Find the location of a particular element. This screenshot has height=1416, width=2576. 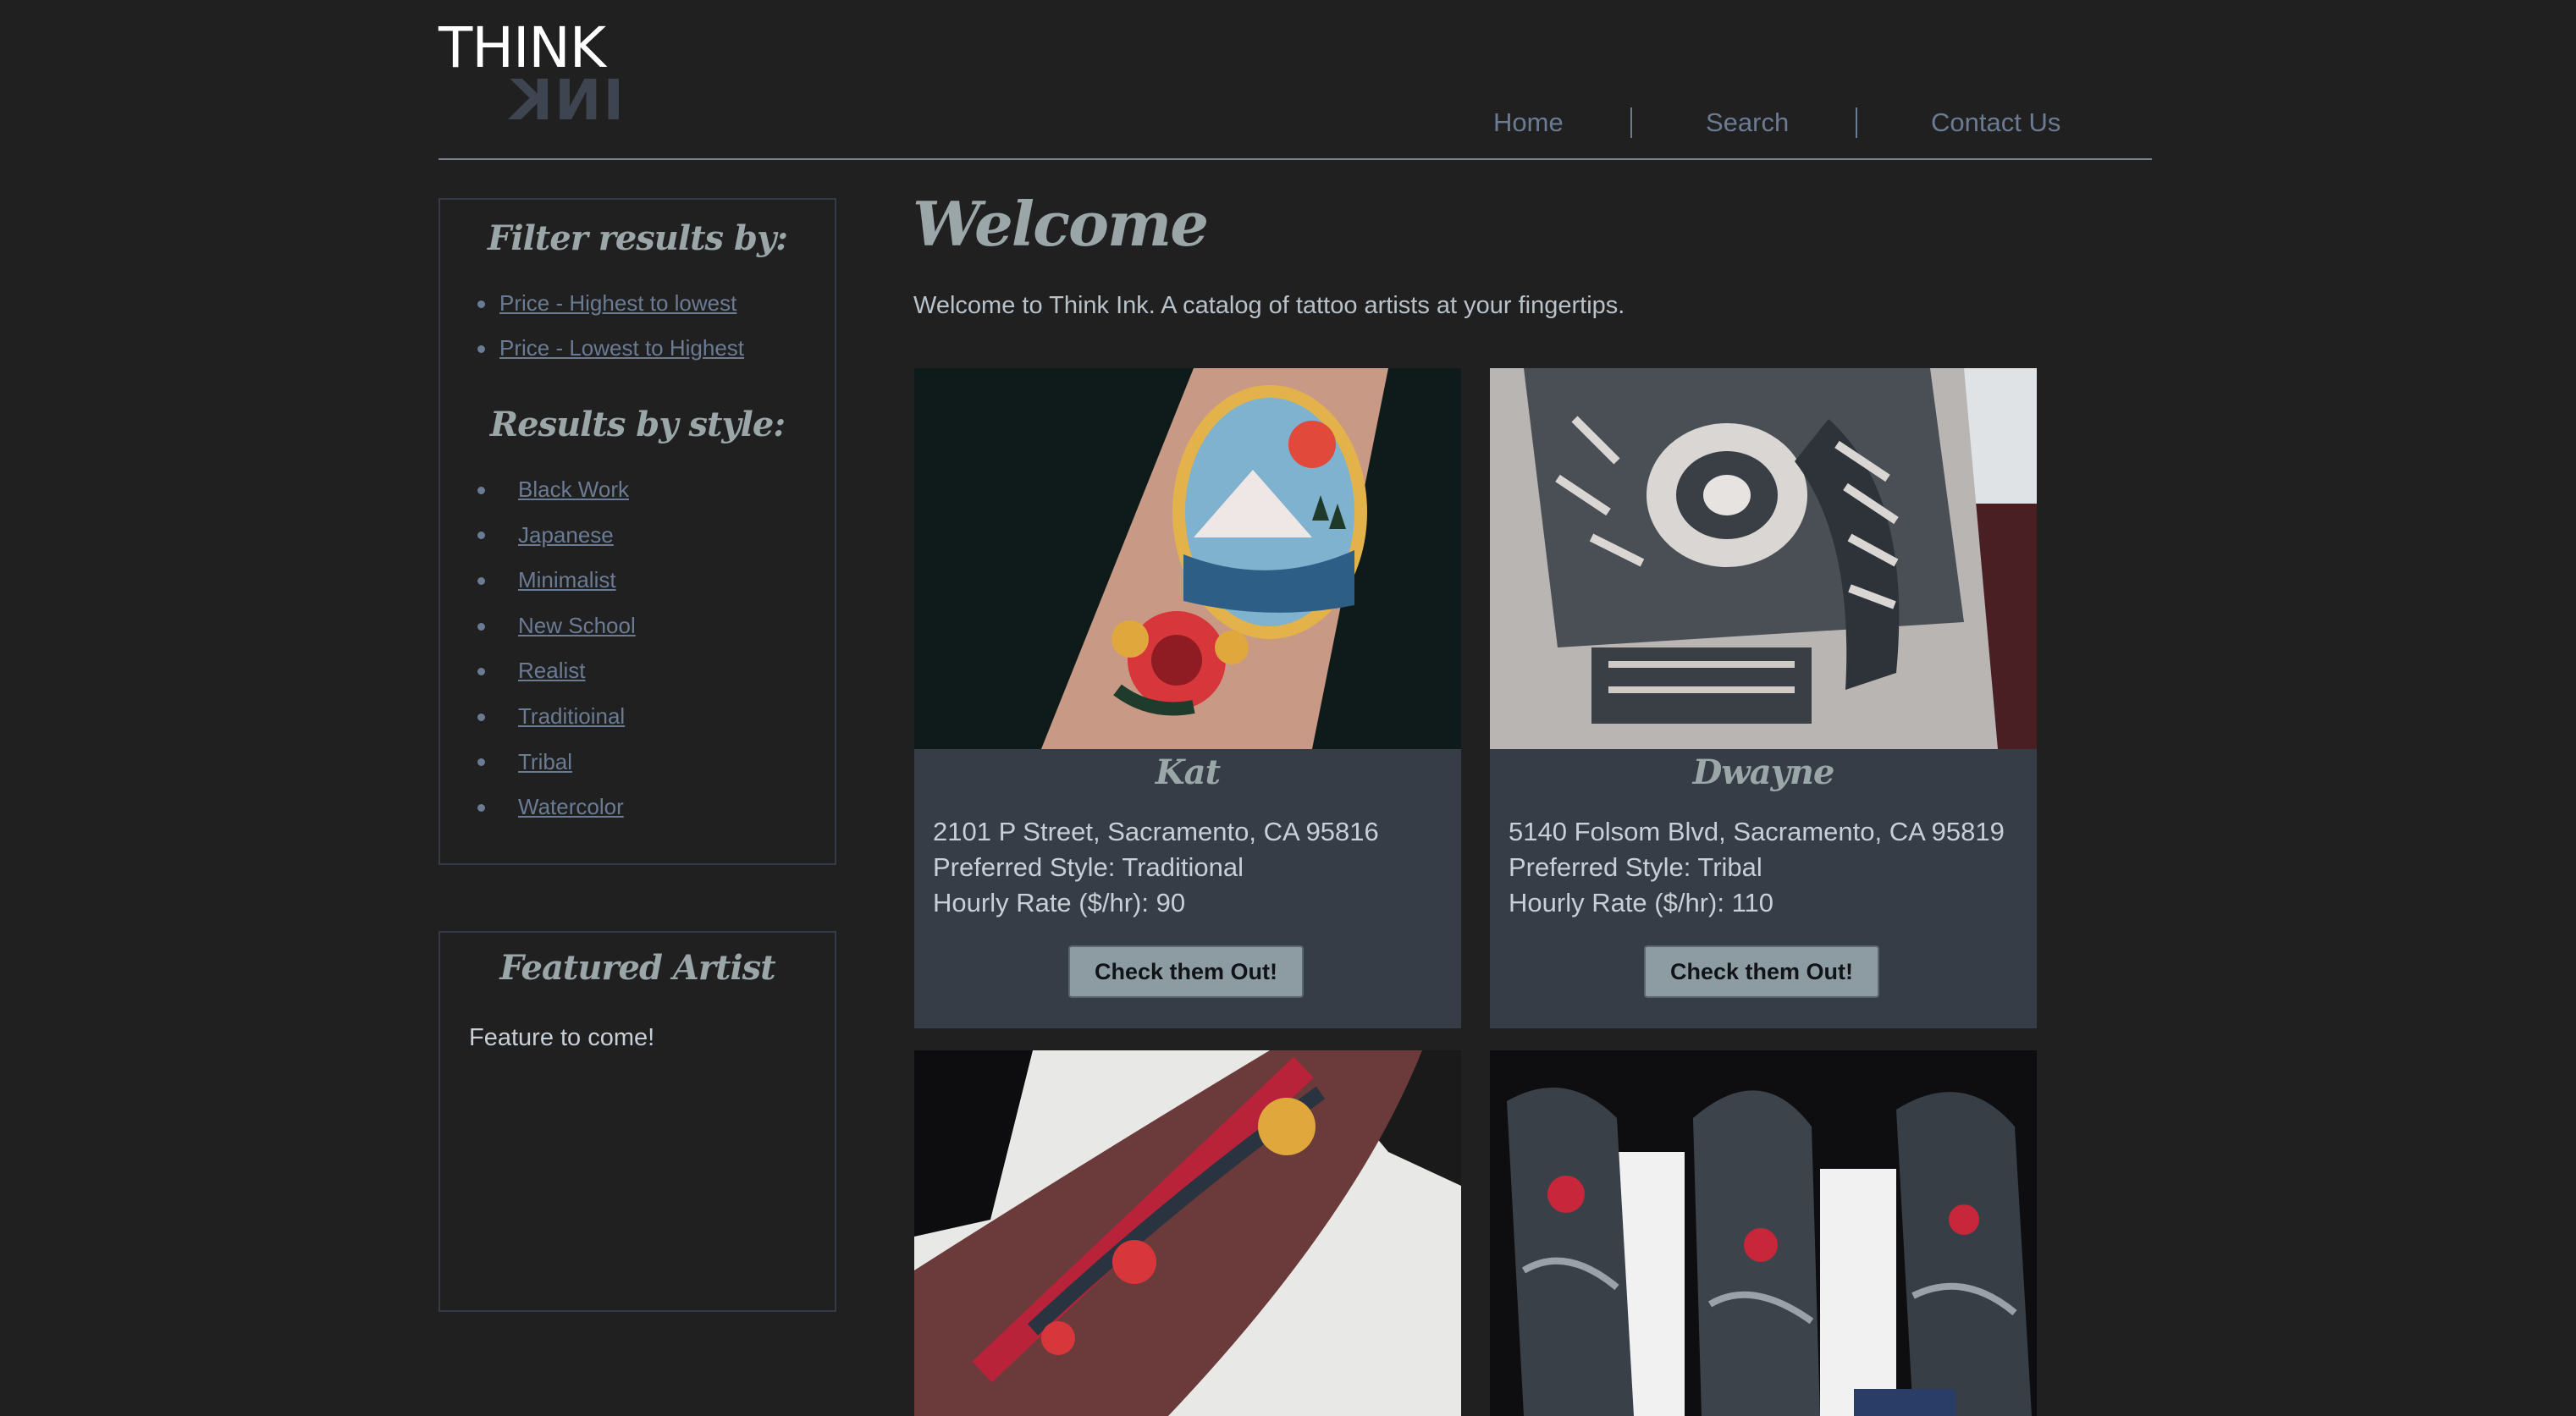

logo-ink-text: INK is located at coordinates (566, 100).